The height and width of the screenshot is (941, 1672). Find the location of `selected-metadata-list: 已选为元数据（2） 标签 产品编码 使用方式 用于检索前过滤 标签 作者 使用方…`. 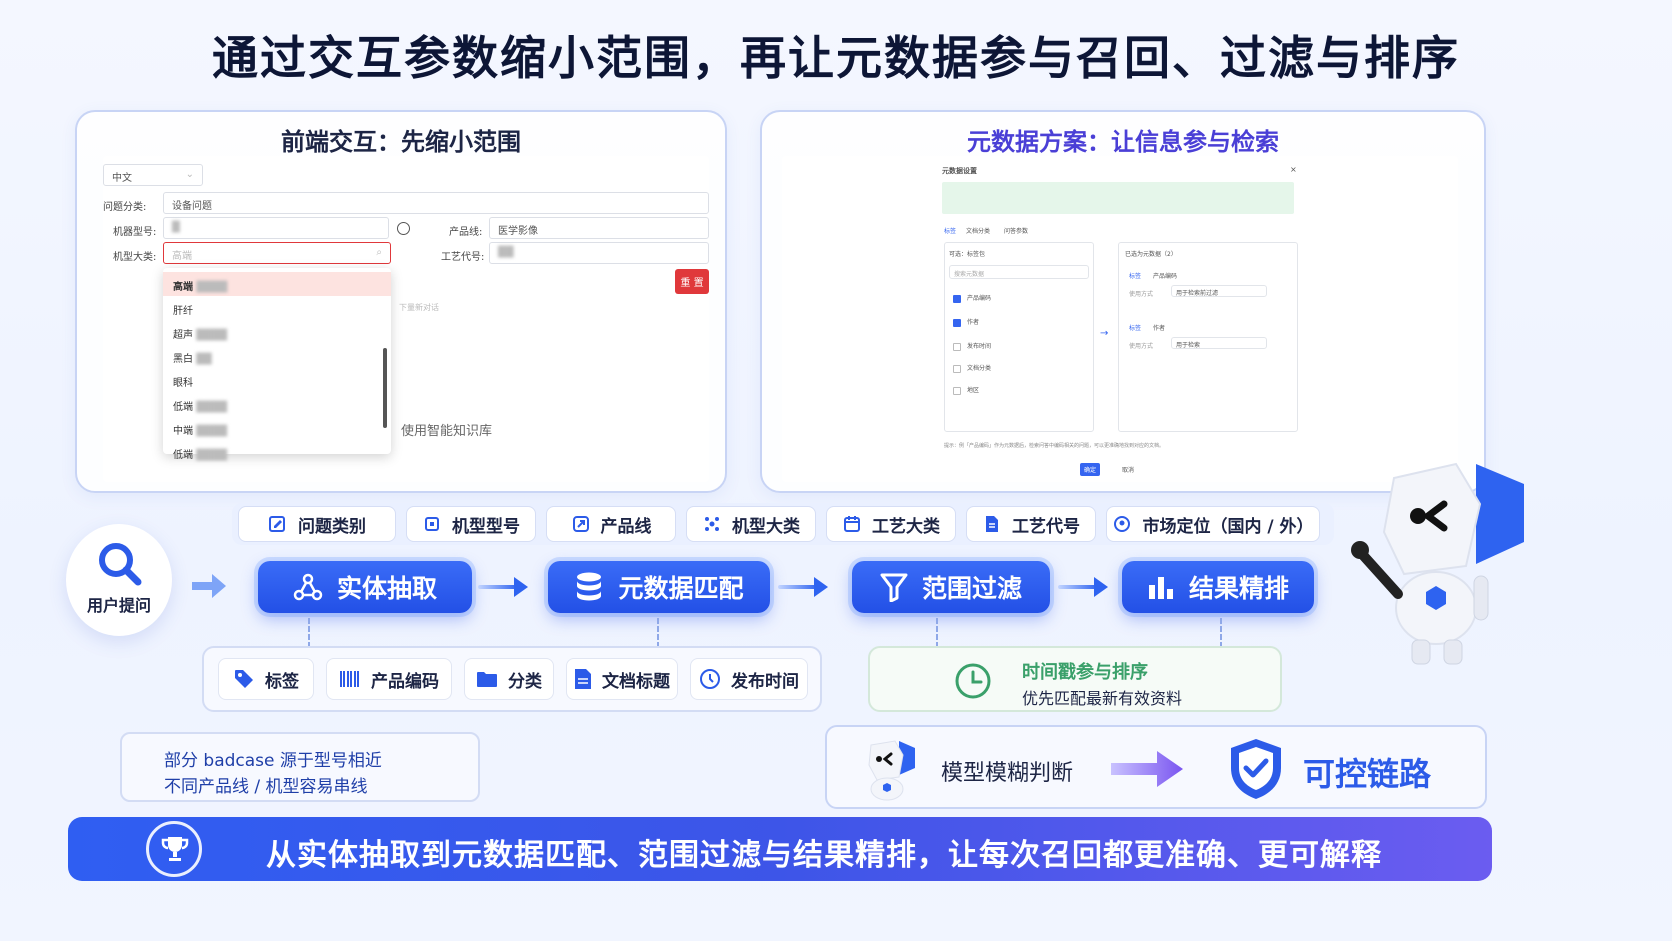

selected-metadata-list: 已选为元数据（2） 标签 产品编码 使用方式 用于检索前过滤 标签 作者 使用方… is located at coordinates (1208, 337).